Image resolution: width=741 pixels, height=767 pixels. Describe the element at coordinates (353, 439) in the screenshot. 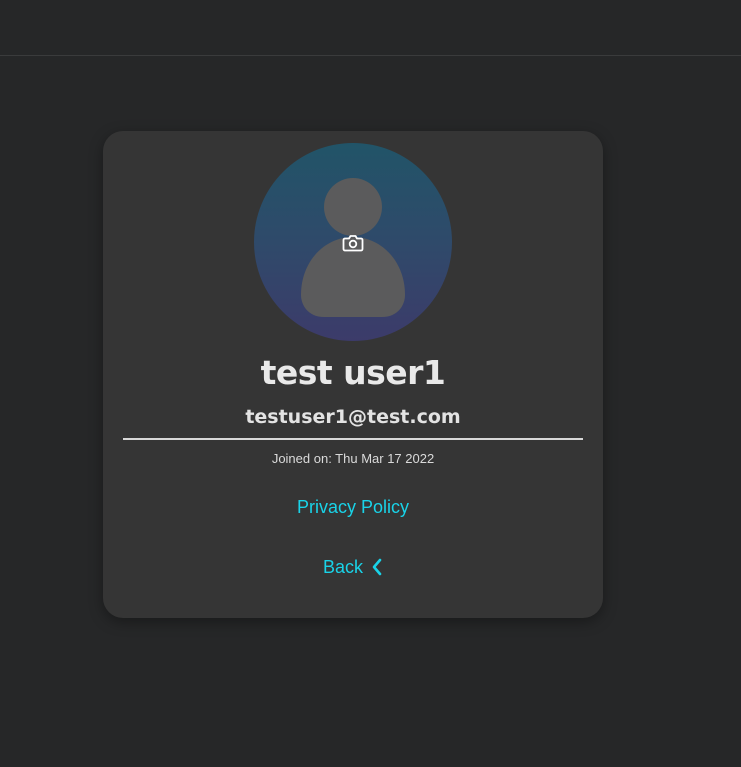

I see `divider` at that location.